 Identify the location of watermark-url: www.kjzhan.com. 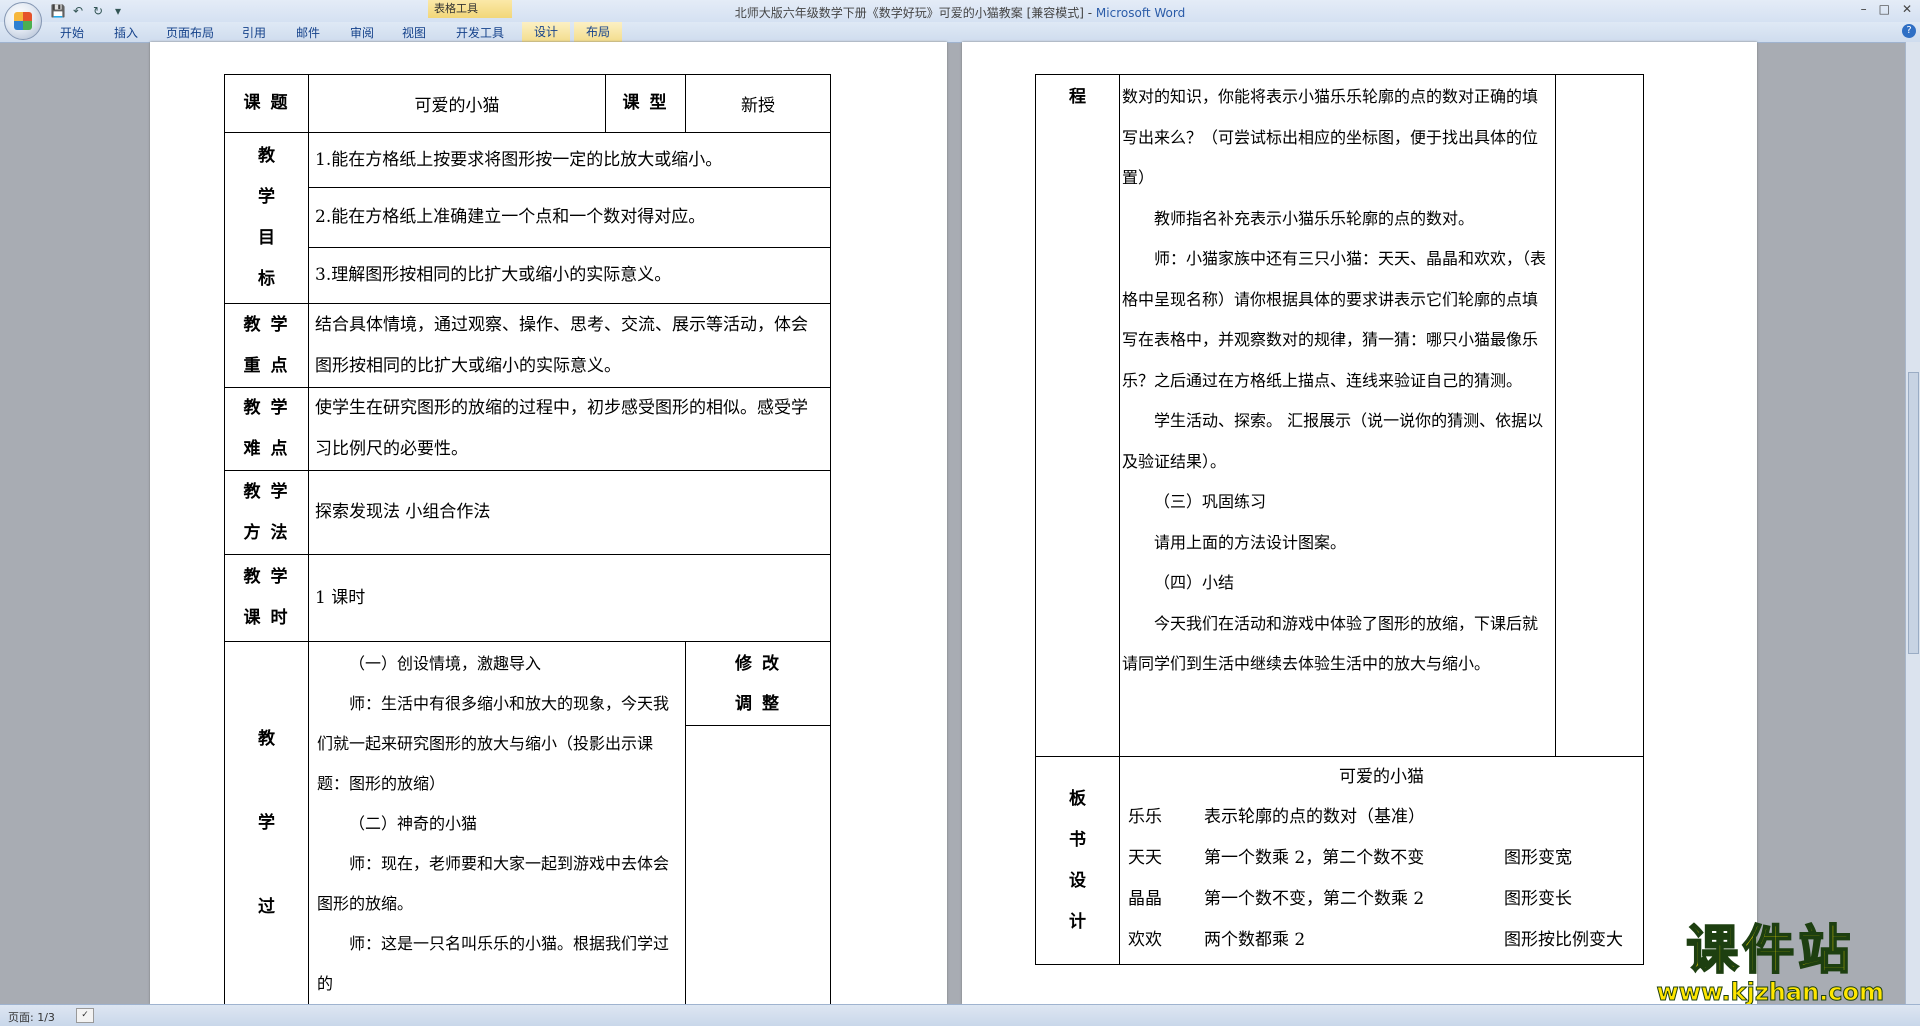
(1770, 992).